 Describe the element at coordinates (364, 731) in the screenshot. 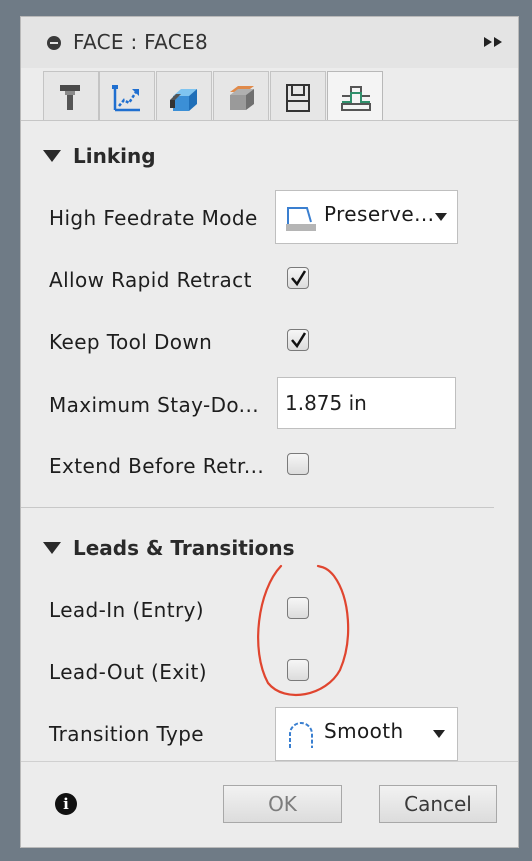

I see `transition-type-value: Smooth` at that location.